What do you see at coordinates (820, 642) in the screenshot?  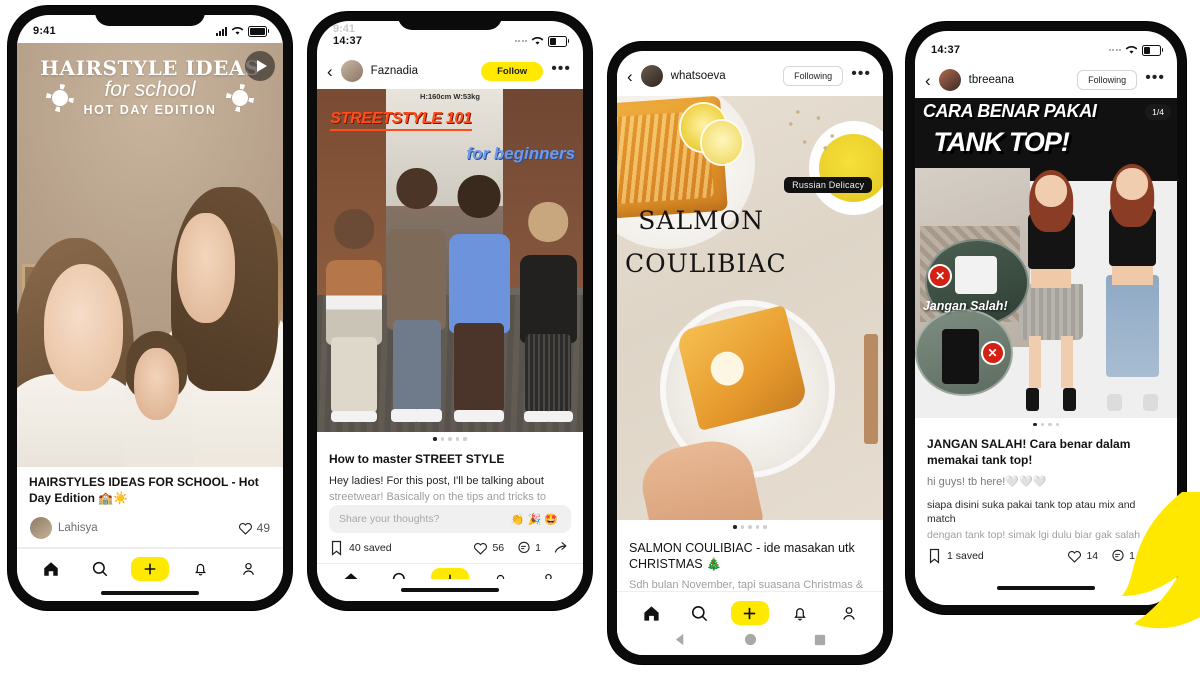 I see `android-recents-icon` at bounding box center [820, 642].